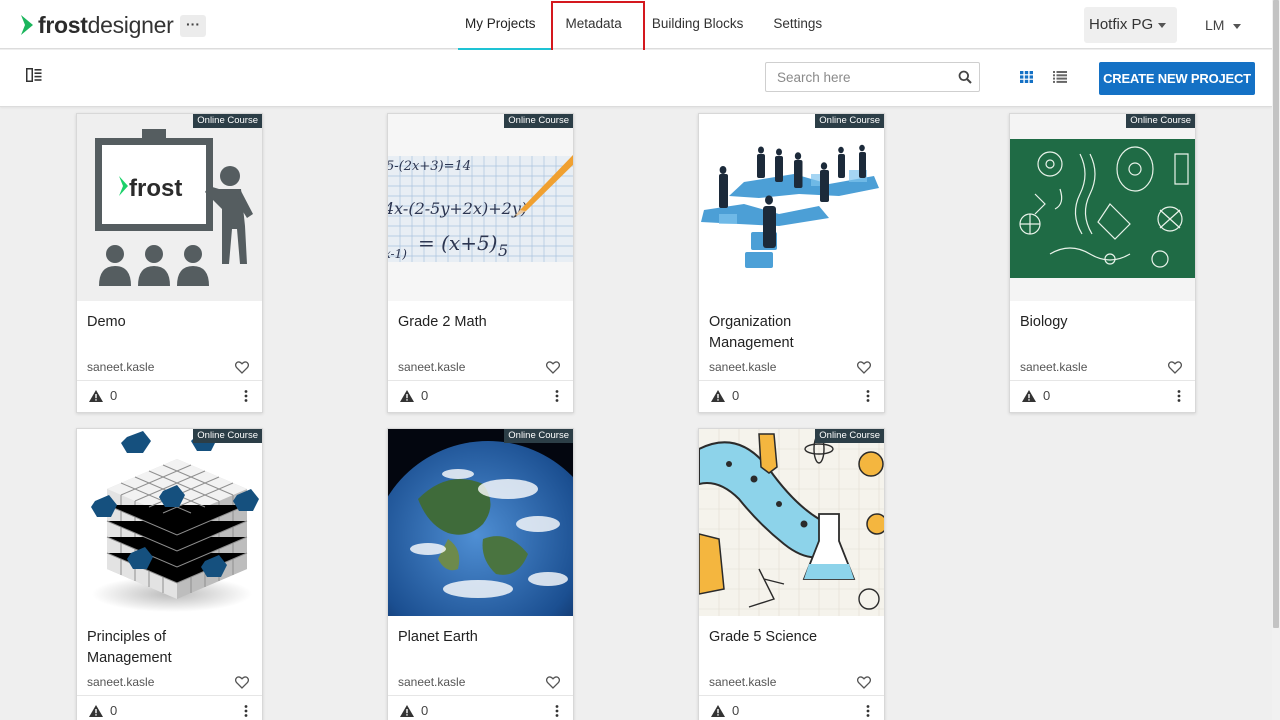  I want to click on projects-toolbar: CREATE NEW PROJECT, so click(636, 78).